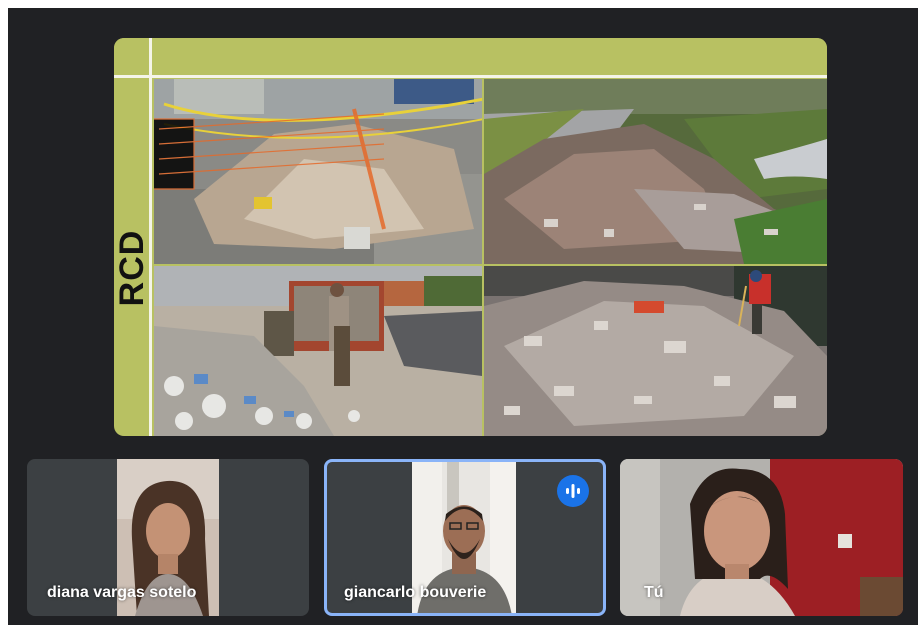 Image resolution: width=920 pixels, height=627 pixels. I want to click on slide-title: RCD, so click(132, 268).